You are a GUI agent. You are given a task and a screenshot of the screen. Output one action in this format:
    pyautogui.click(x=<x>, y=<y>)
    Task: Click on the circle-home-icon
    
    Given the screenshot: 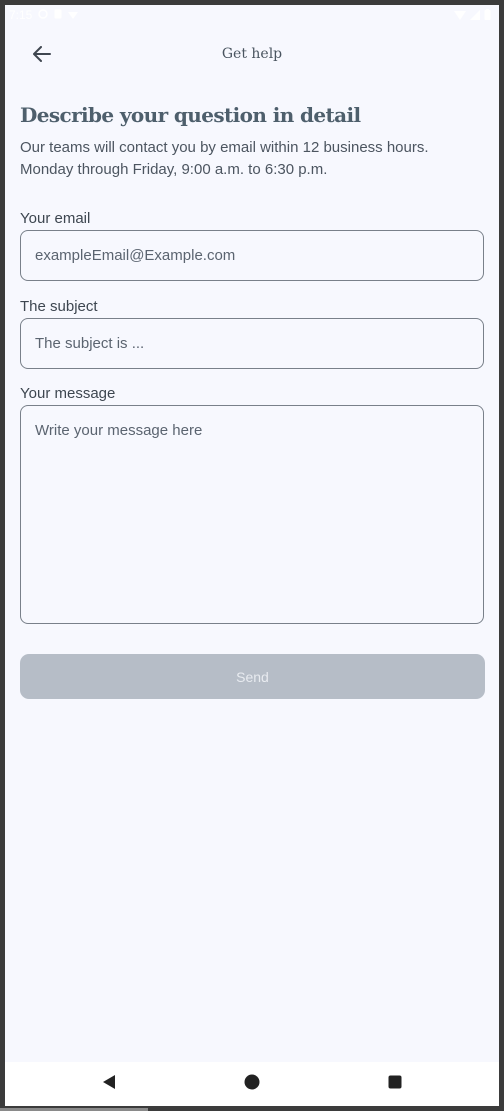 What is the action you would take?
    pyautogui.click(x=252, y=1084)
    